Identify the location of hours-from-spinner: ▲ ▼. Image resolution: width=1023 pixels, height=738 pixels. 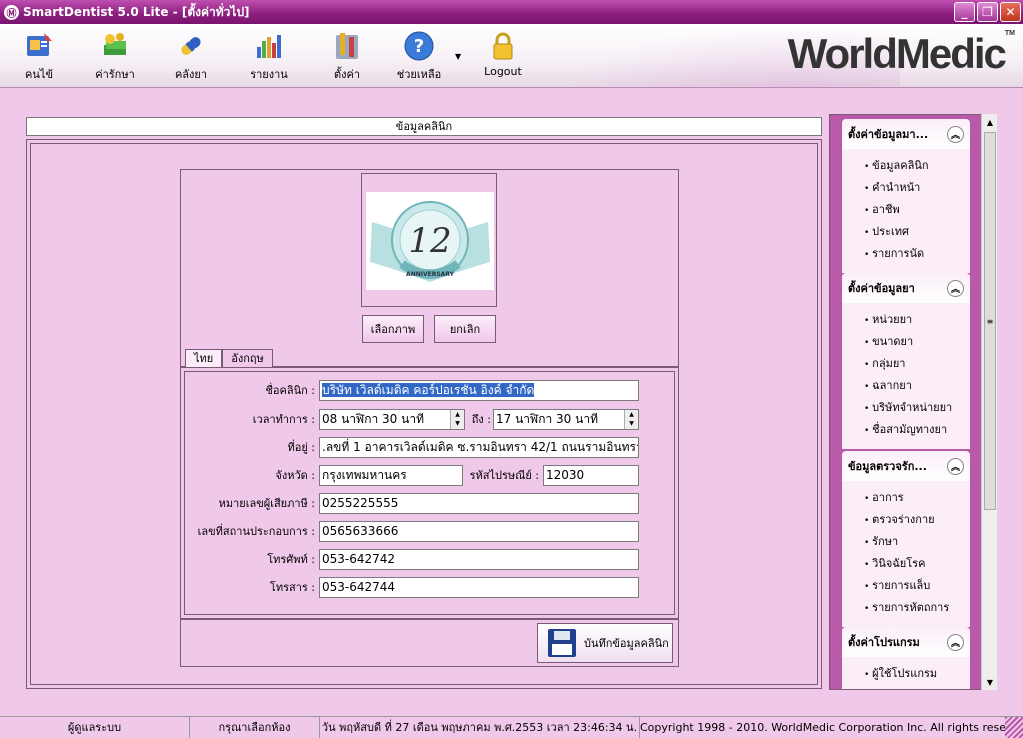
(457, 419).